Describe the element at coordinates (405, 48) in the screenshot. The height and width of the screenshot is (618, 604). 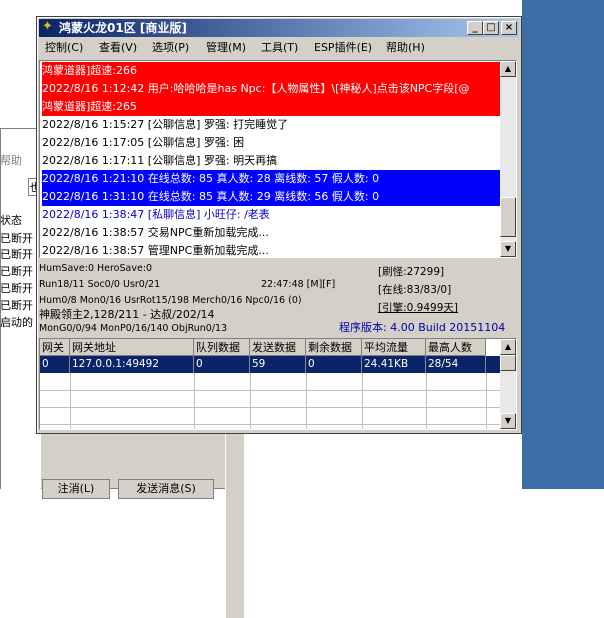
I see `menu-help: 帮助(H)` at that location.